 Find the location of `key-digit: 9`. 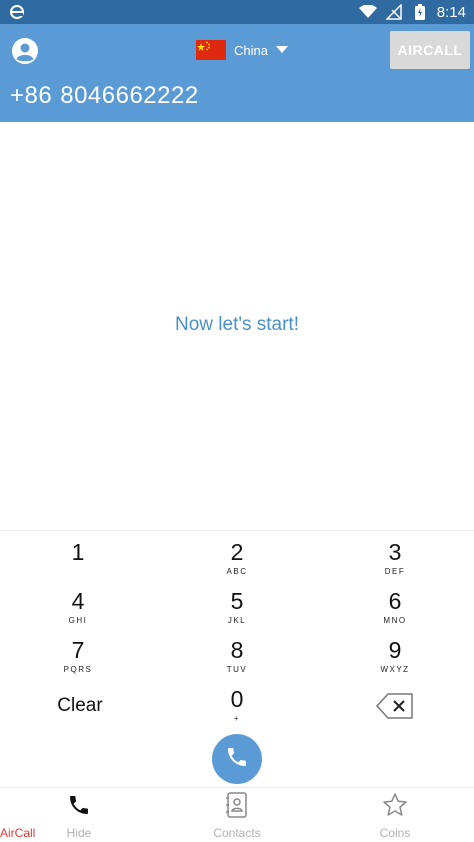

key-digit: 9 is located at coordinates (395, 650).